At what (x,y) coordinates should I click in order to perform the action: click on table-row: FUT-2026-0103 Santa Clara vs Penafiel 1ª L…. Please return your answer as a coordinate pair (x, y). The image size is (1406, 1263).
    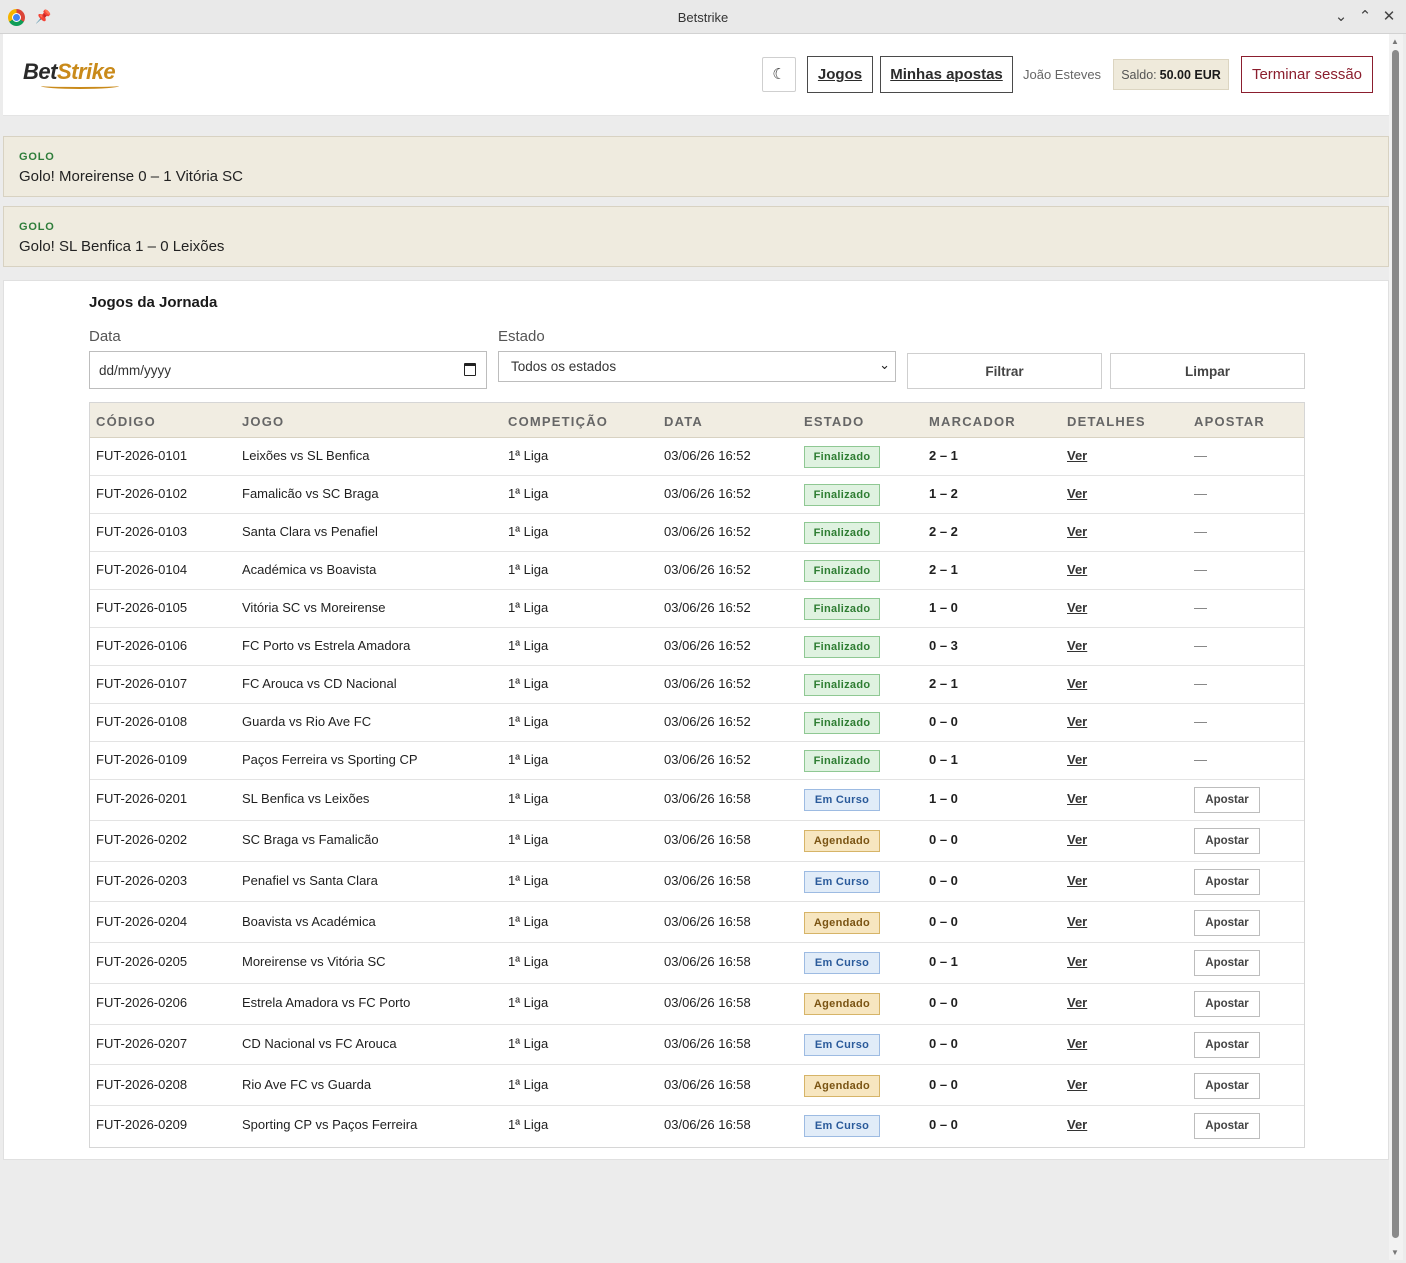
    Looking at the image, I should click on (697, 533).